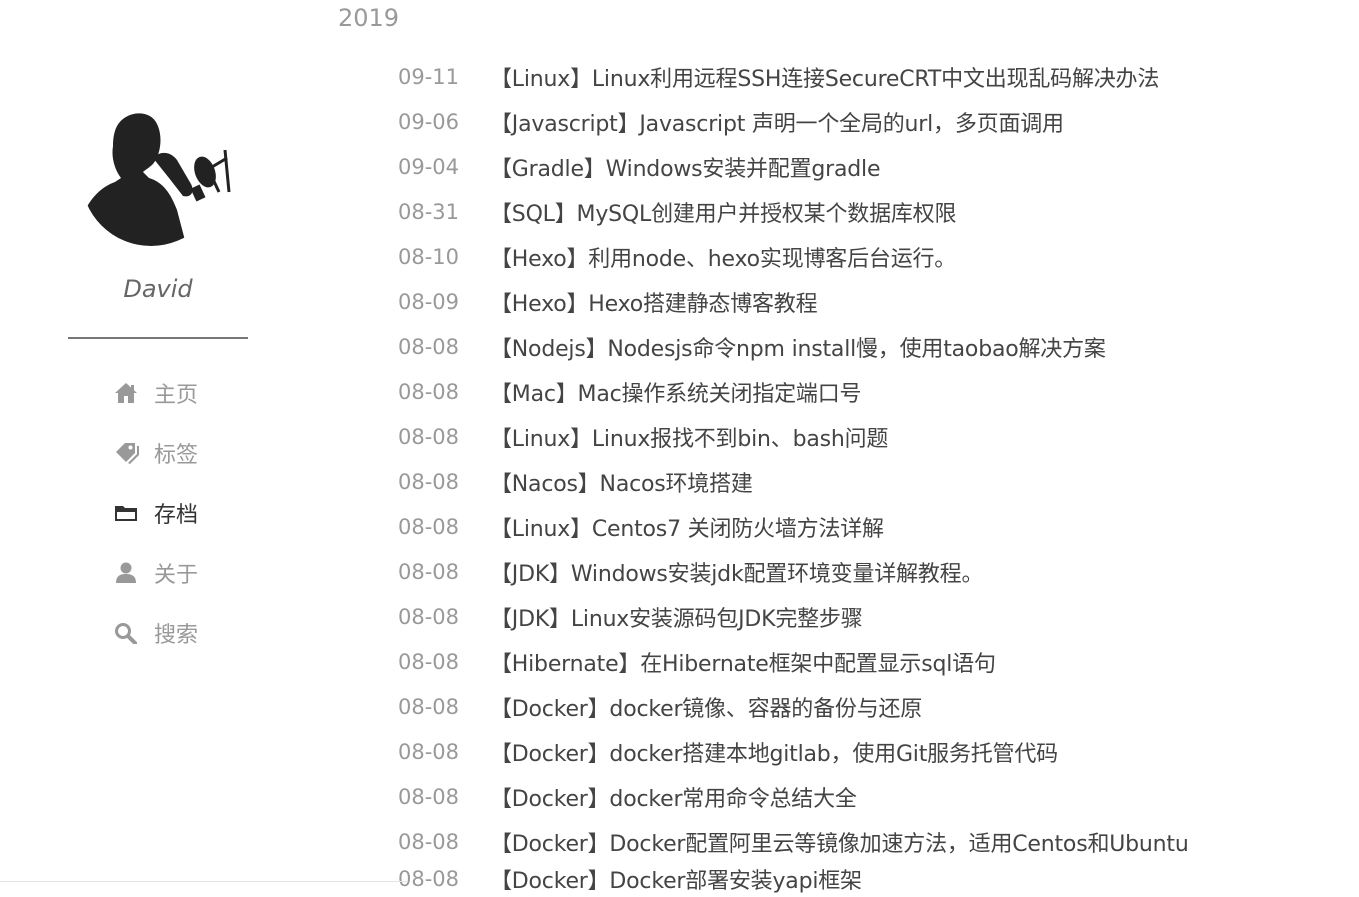  I want to click on post-title-link: 【Mac】Mac操作系统关闭指定端口号, so click(676, 392).